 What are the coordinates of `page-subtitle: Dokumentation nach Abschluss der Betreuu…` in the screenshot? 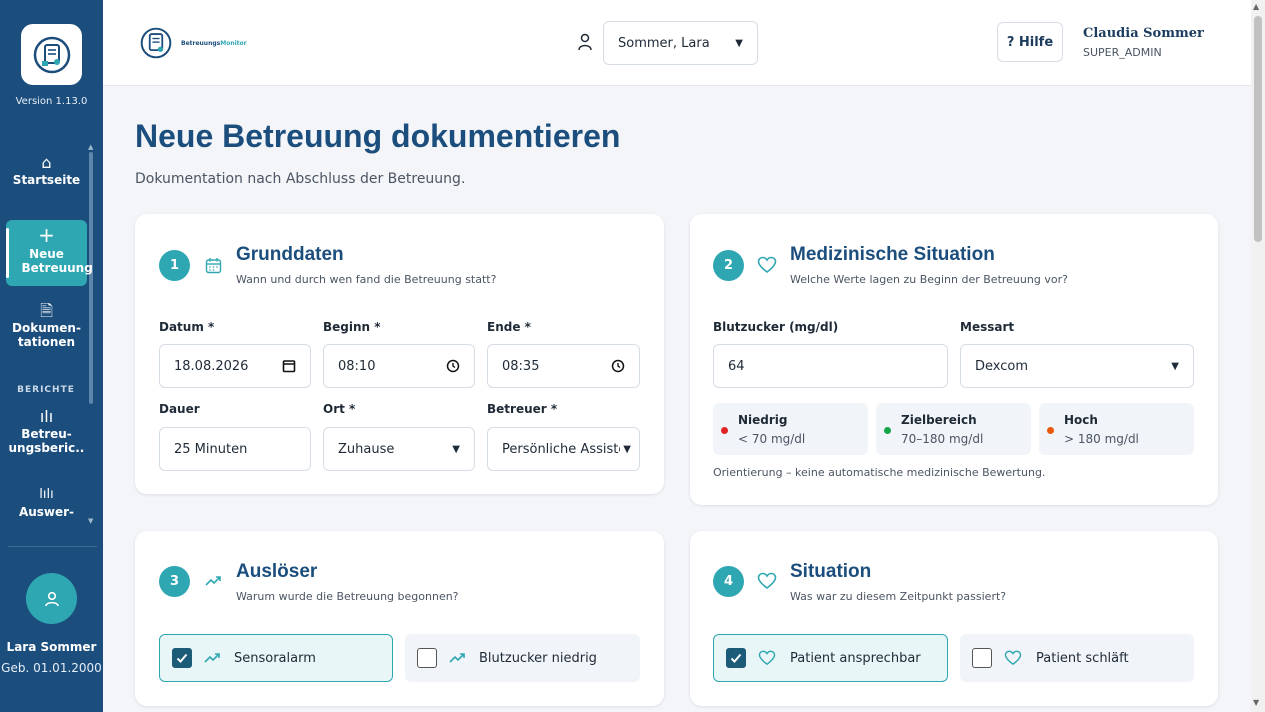 It's located at (300, 179).